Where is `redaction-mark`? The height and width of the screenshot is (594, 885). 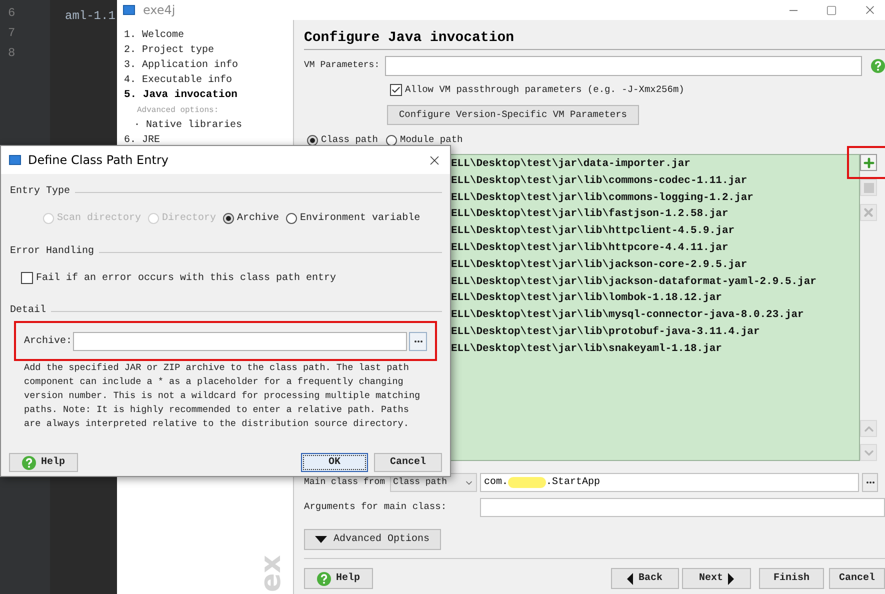
redaction-mark is located at coordinates (527, 482).